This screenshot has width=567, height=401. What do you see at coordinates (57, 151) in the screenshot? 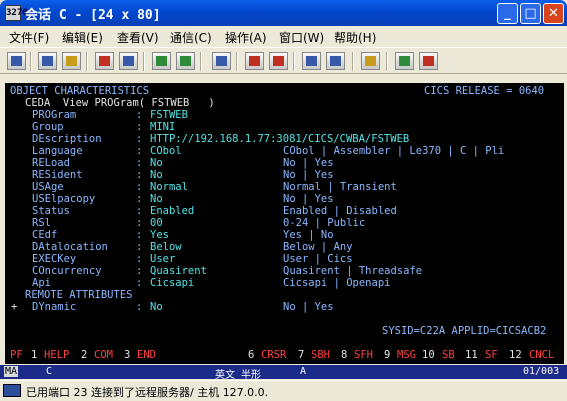
I see `attr-name: Language` at bounding box center [57, 151].